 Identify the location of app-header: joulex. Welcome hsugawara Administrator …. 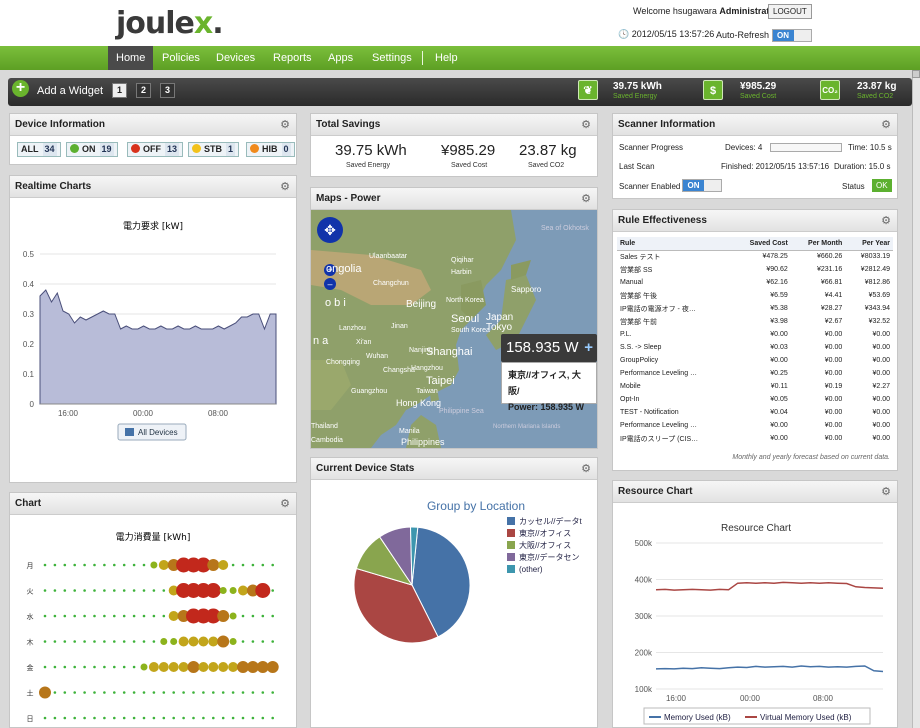
(460, 23).